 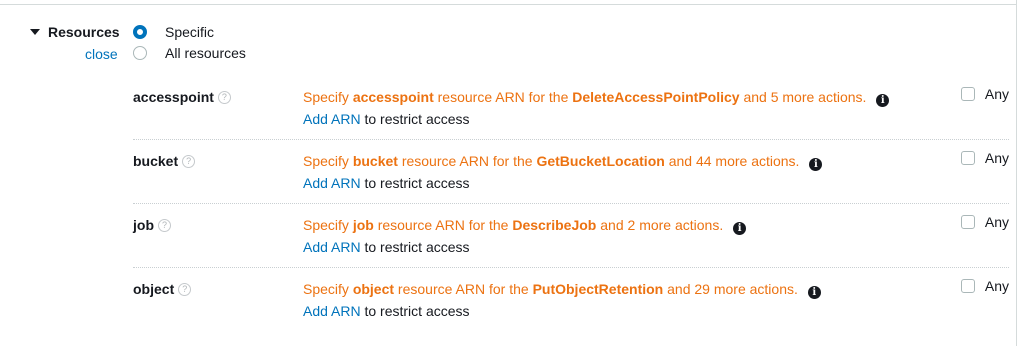 I want to click on spec-resource-type: bucket, so click(x=375, y=161).